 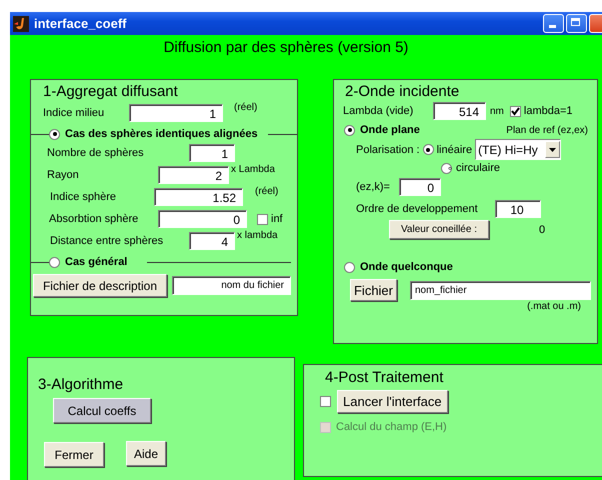 I want to click on option-label: linéaire, so click(x=454, y=150).